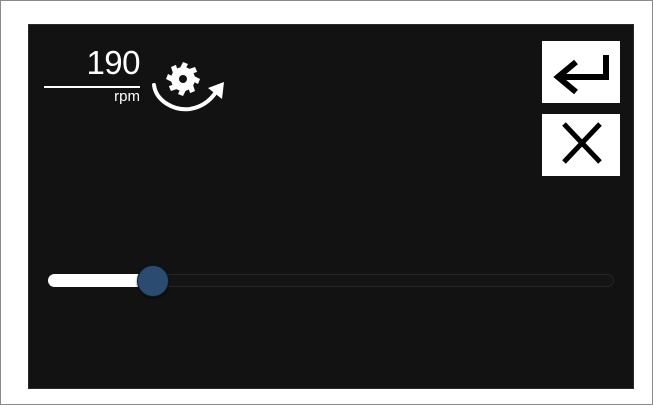 This screenshot has height=405, width=653. I want to click on saw-blade-rotation-icon, so click(191, 82).